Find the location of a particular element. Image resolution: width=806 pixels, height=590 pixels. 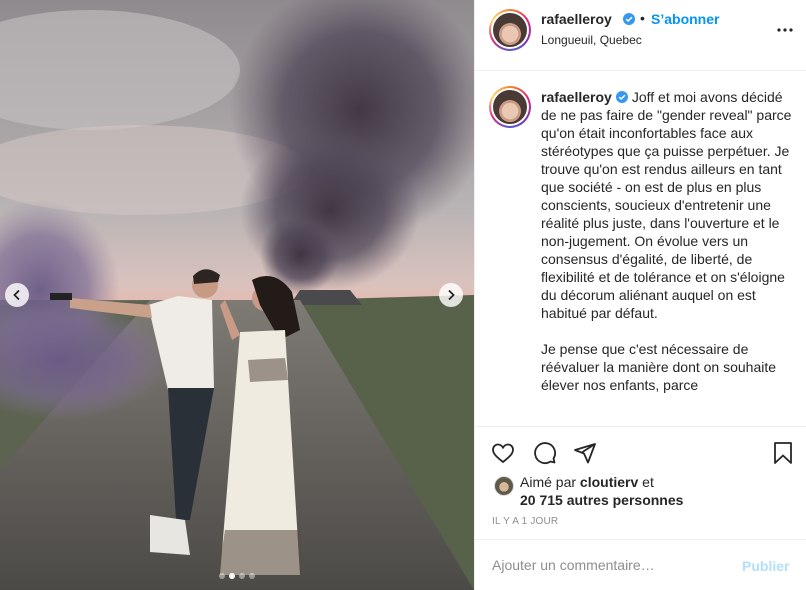

likes-prefix: Aimé par is located at coordinates (548, 482).